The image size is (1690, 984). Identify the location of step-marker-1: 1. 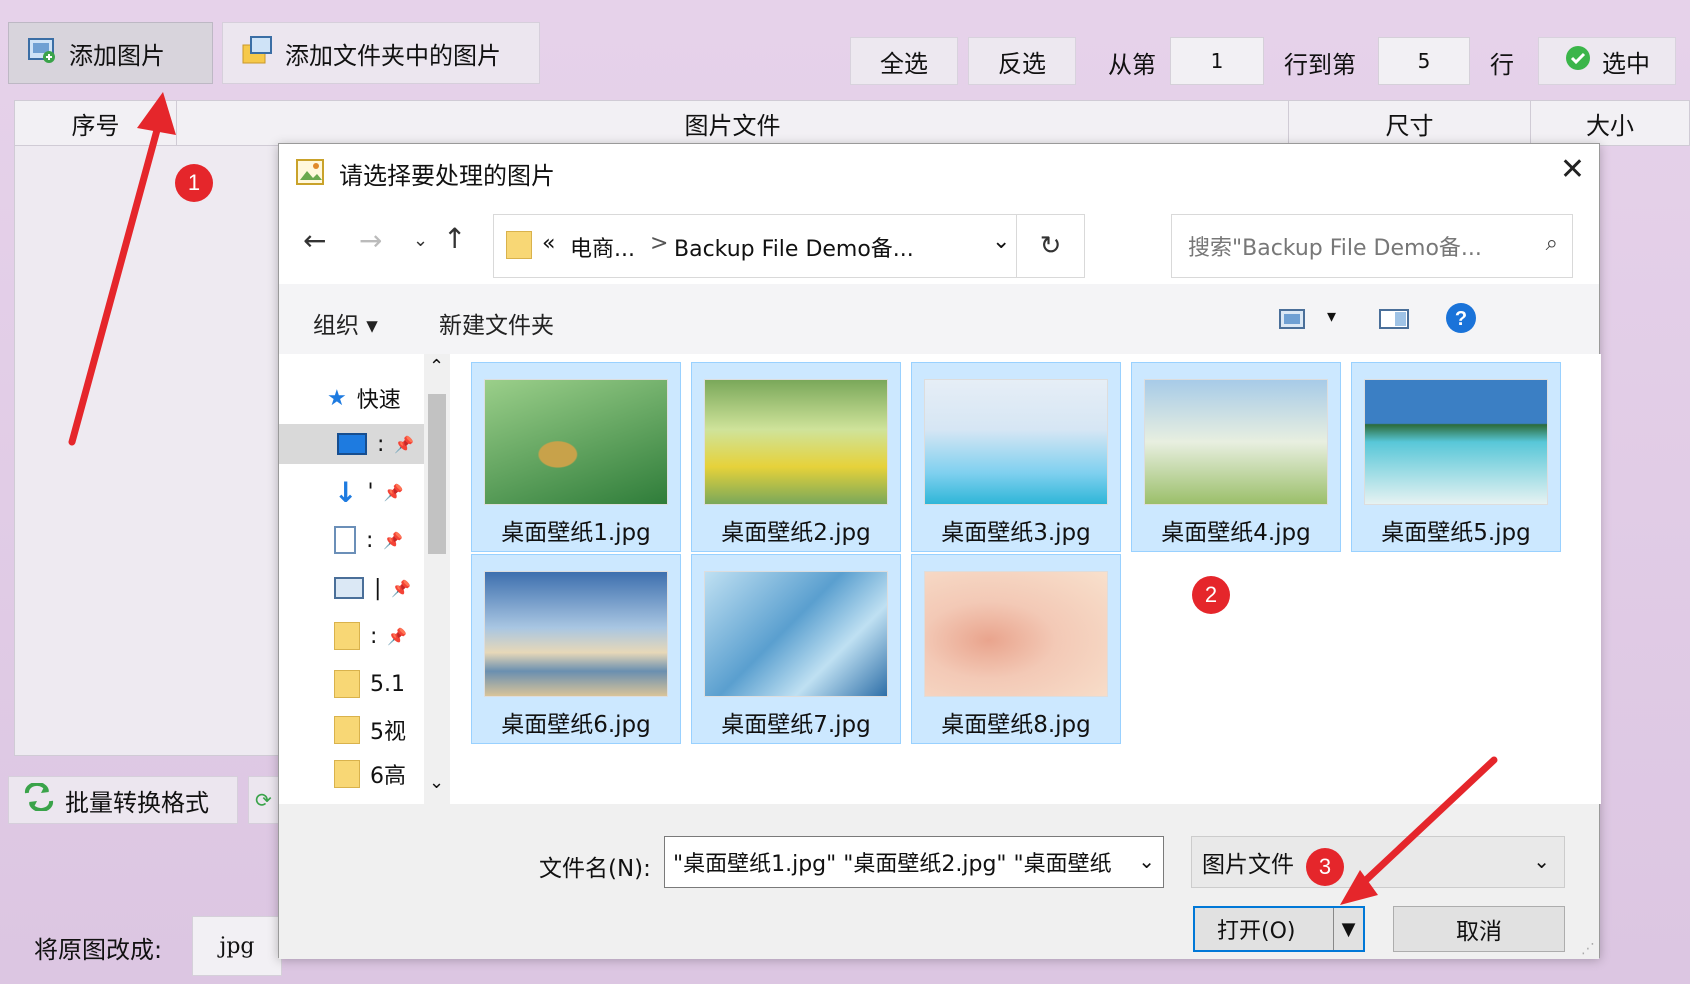
(194, 183).